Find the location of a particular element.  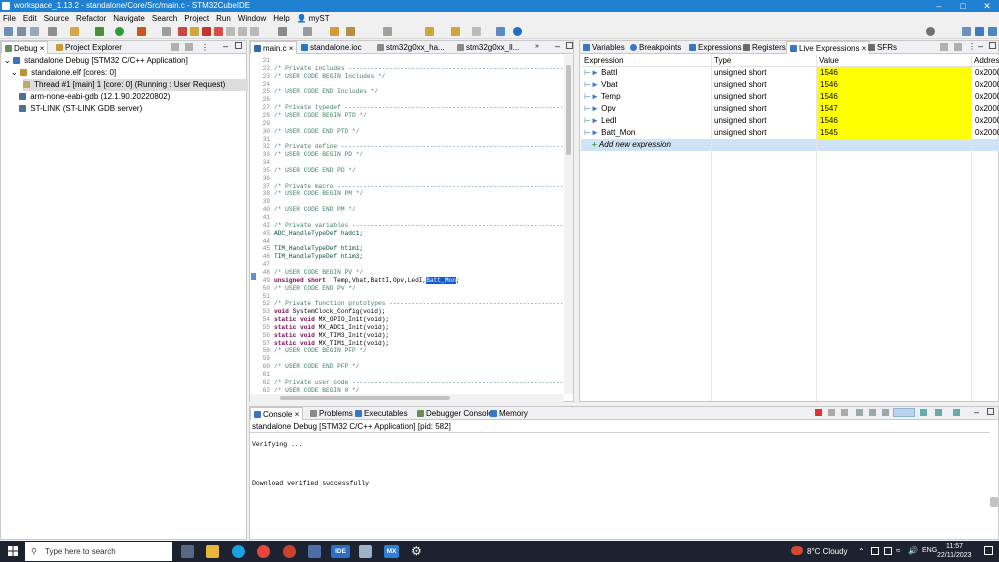

close-window-button: ✕ is located at coordinates (987, 6).